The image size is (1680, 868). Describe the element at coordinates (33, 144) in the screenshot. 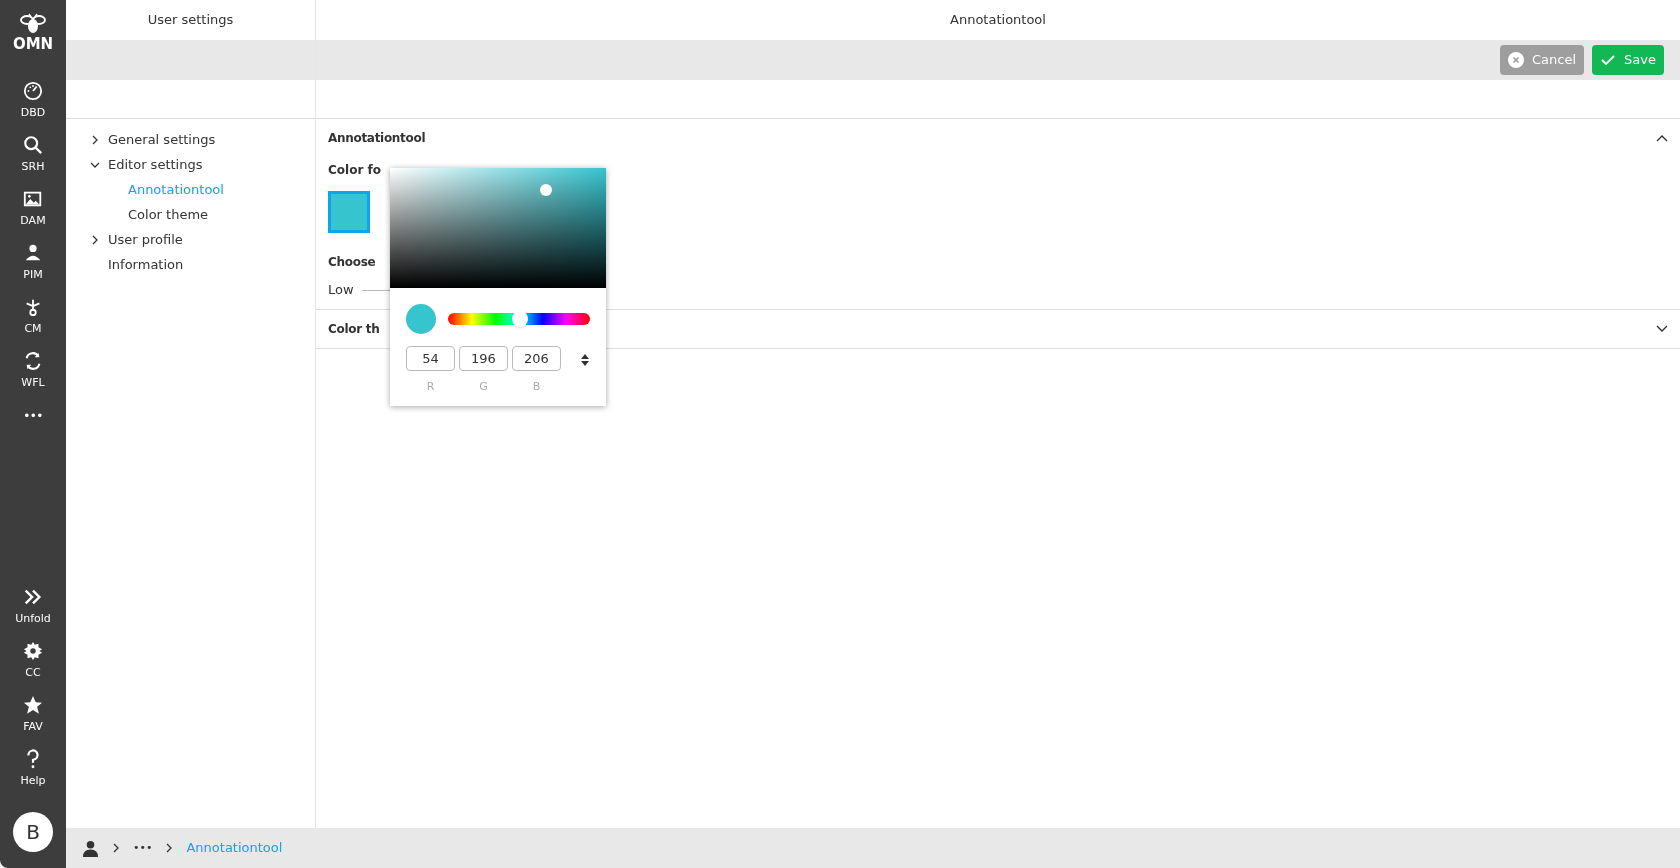

I see `search-icon` at that location.